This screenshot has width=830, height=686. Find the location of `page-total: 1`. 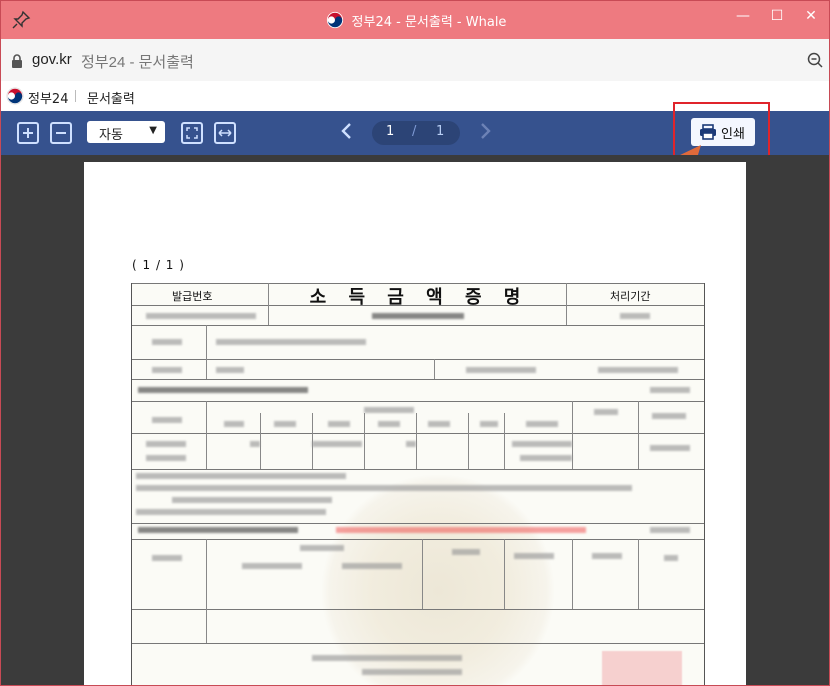

page-total: 1 is located at coordinates (440, 131).